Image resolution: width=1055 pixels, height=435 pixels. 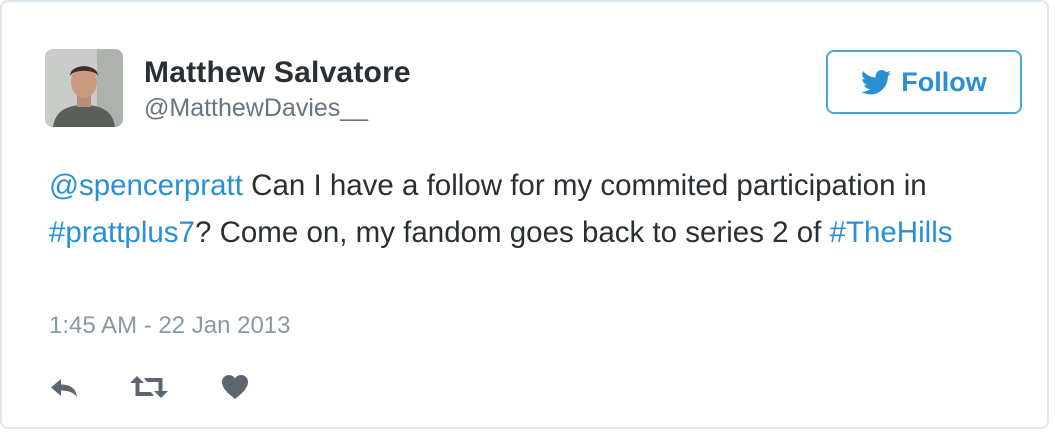 What do you see at coordinates (256, 108) in the screenshot?
I see `author-handle: @MatthewDavies__` at bounding box center [256, 108].